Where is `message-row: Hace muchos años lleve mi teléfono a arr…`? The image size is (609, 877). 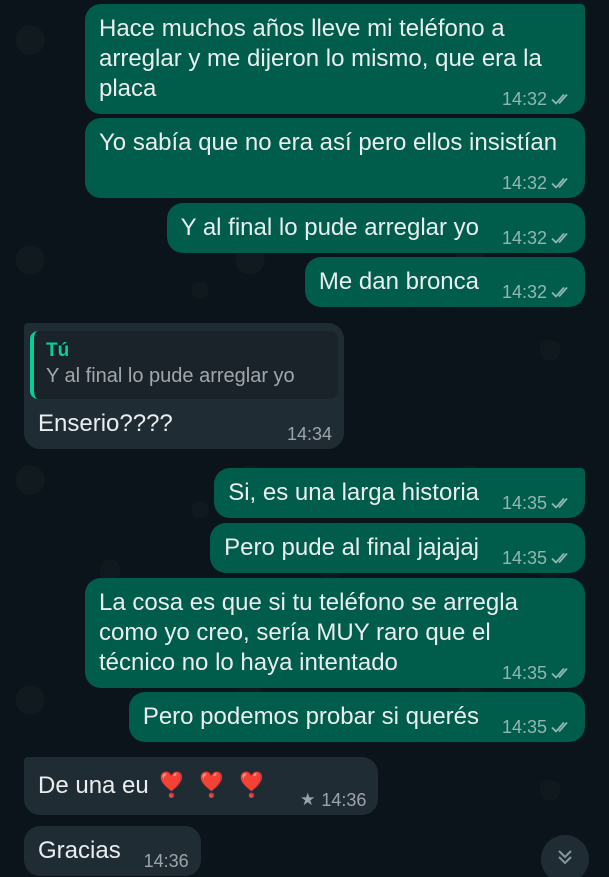 message-row: Hace muchos años lleve mi teléfono a arr… is located at coordinates (304, 59).